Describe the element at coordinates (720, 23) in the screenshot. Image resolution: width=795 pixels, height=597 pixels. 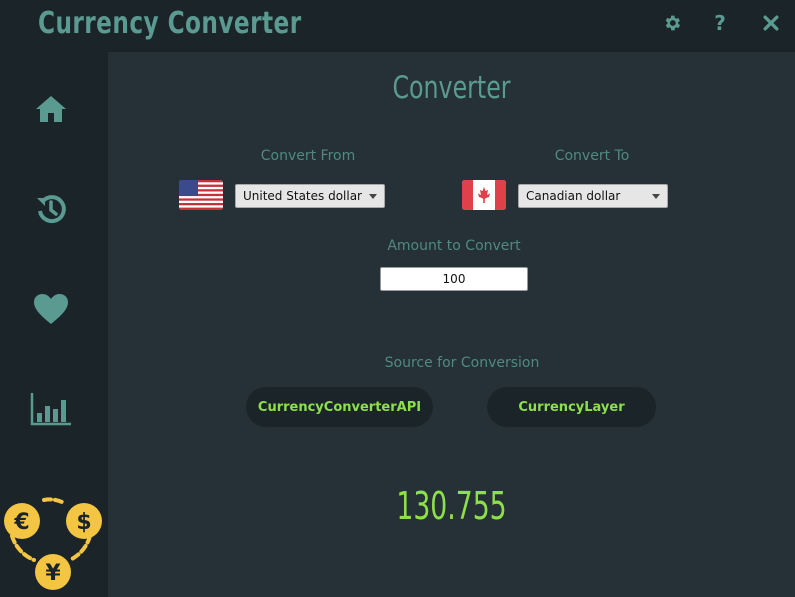
I see `help-button: ?` at that location.